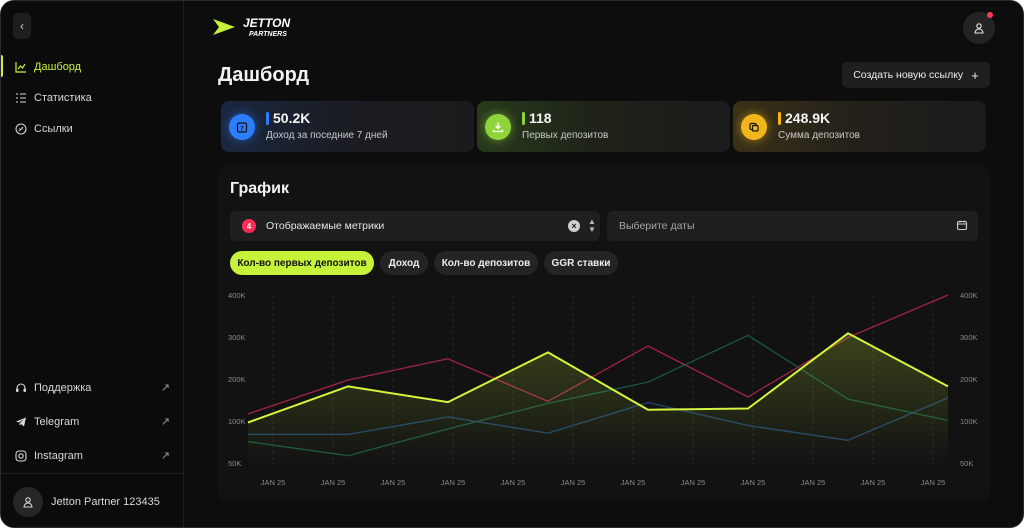 Image resolution: width=1024 pixels, height=528 pixels. Describe the element at coordinates (990, 15) in the screenshot. I see `notification-dot` at that location.